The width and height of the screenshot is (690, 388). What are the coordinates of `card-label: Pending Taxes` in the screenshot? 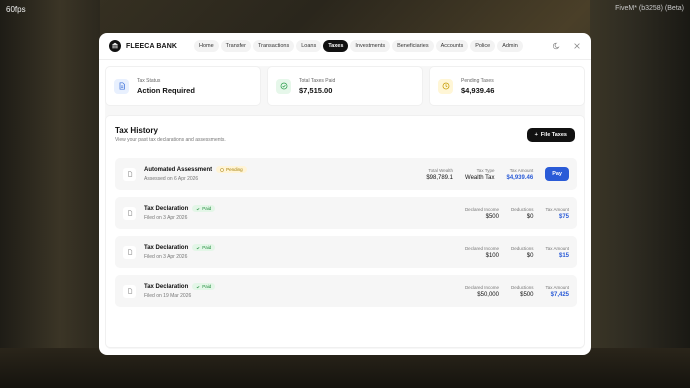 It's located at (477, 80).